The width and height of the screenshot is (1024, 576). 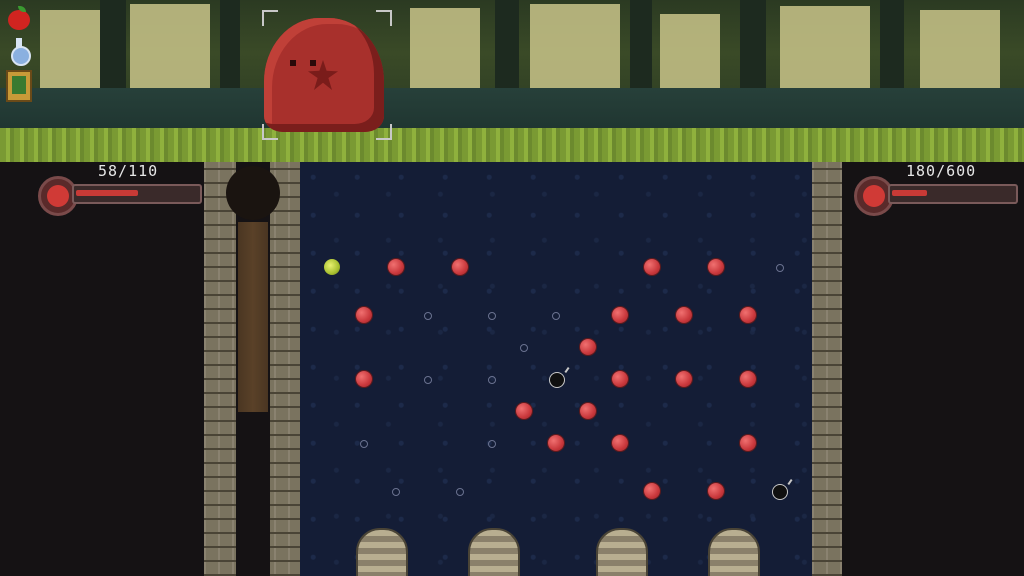 I want to click on slime-enemy, so click(x=324, y=75).